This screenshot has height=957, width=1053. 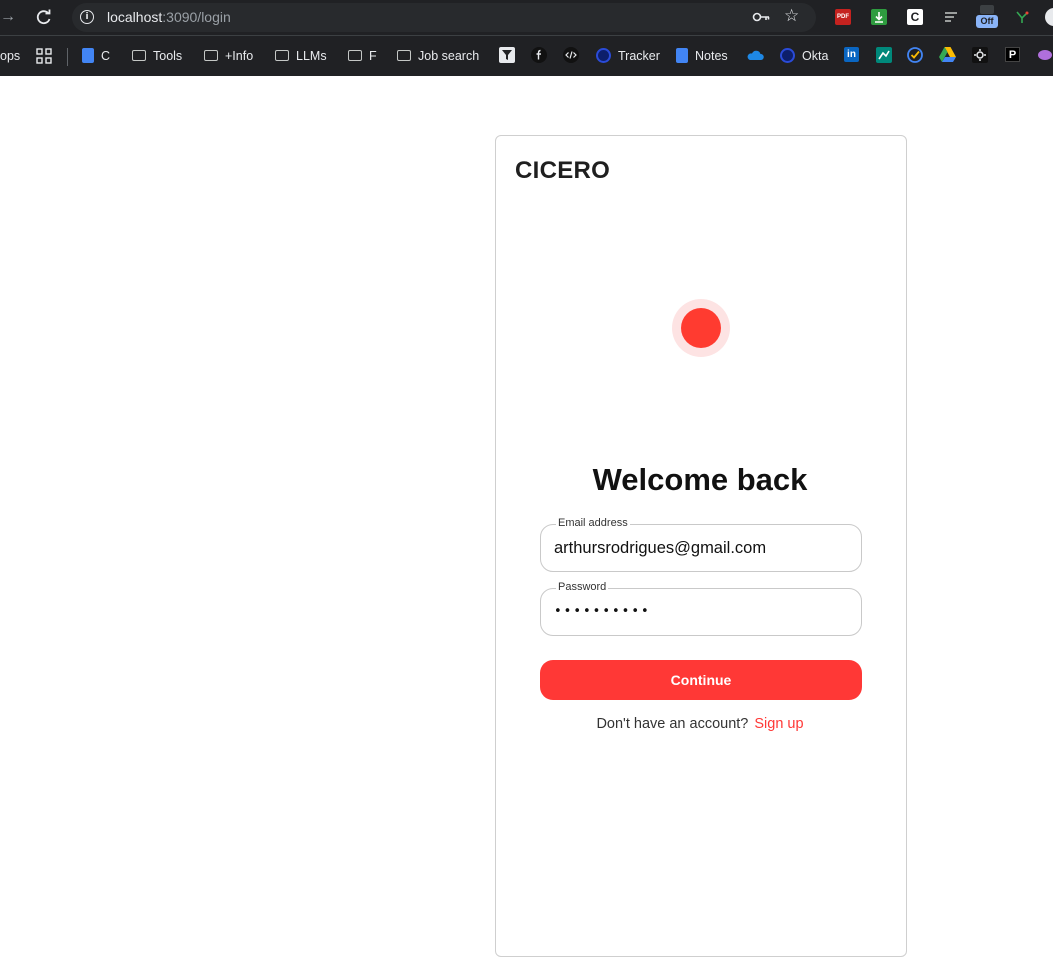 What do you see at coordinates (701, 680) in the screenshot?
I see `continue-button: Continue` at bounding box center [701, 680].